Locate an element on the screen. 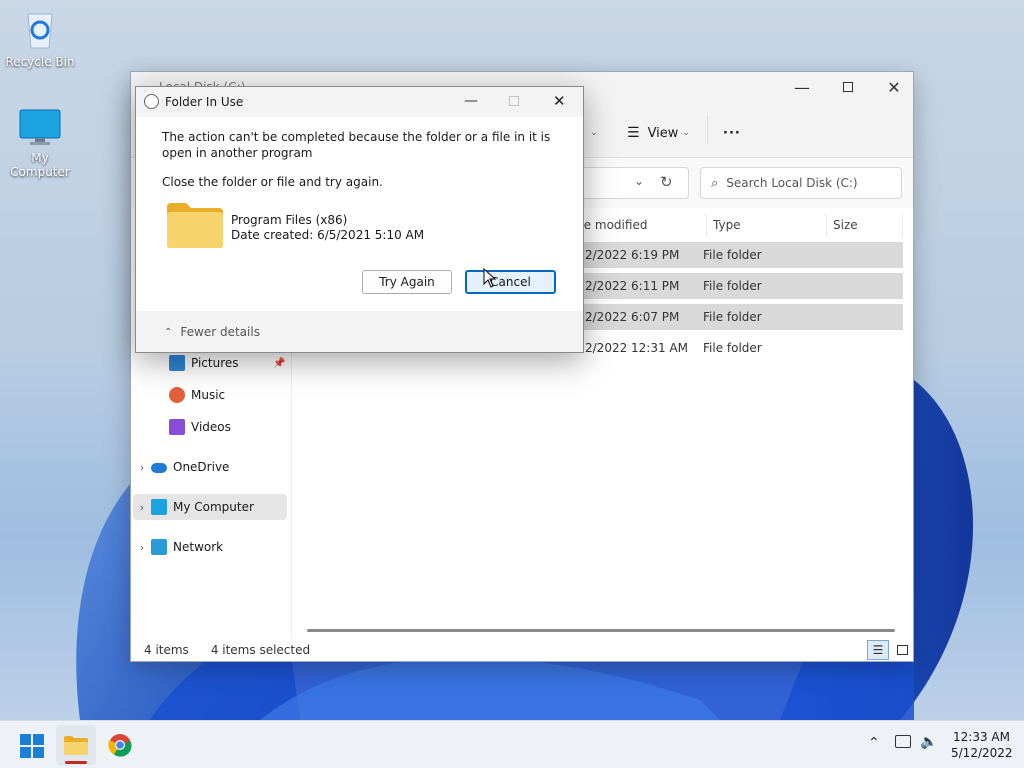 The image size is (1024, 768). more-options-icon: ··· is located at coordinates (732, 133).